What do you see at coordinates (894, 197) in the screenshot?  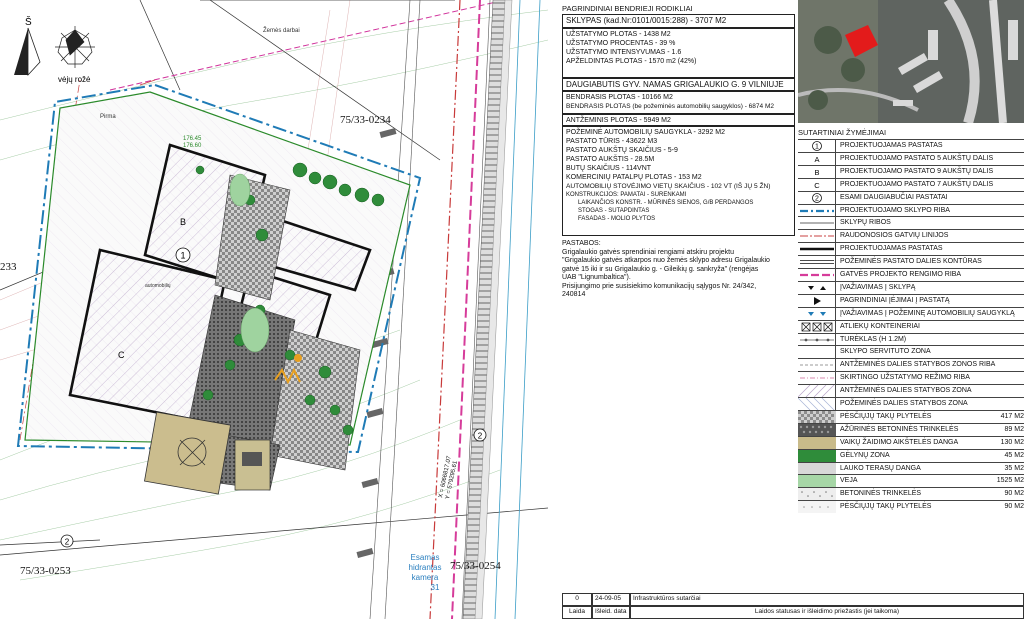 I see `legend-label: ESAMI DAUGIABUČIAI PASTATAI` at bounding box center [894, 197].